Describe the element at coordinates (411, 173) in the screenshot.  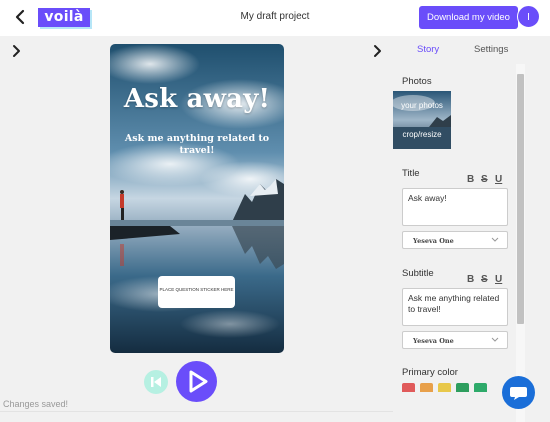
I see `title-label: Title` at that location.